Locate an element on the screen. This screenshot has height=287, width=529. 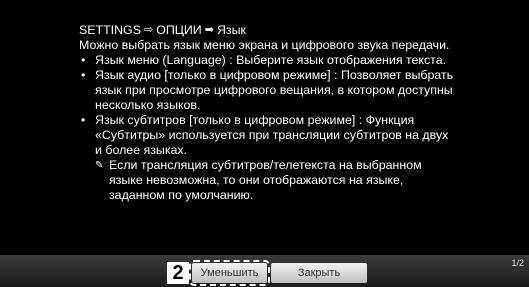
number-badge: 2 is located at coordinates (178, 273).